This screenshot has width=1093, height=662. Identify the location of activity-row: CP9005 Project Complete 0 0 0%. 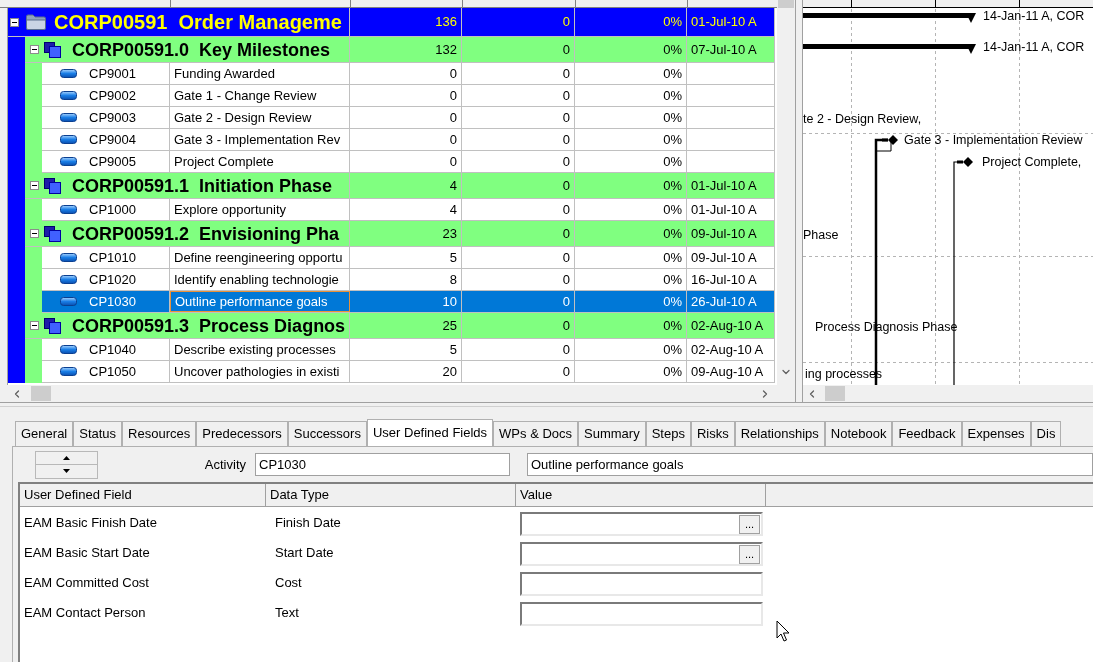
(408, 162).